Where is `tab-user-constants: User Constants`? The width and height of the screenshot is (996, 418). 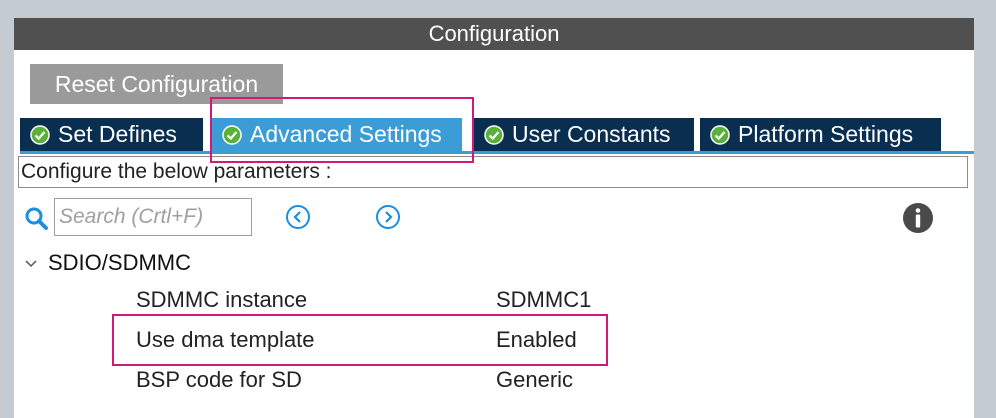
tab-user-constants: User Constants is located at coordinates (584, 134).